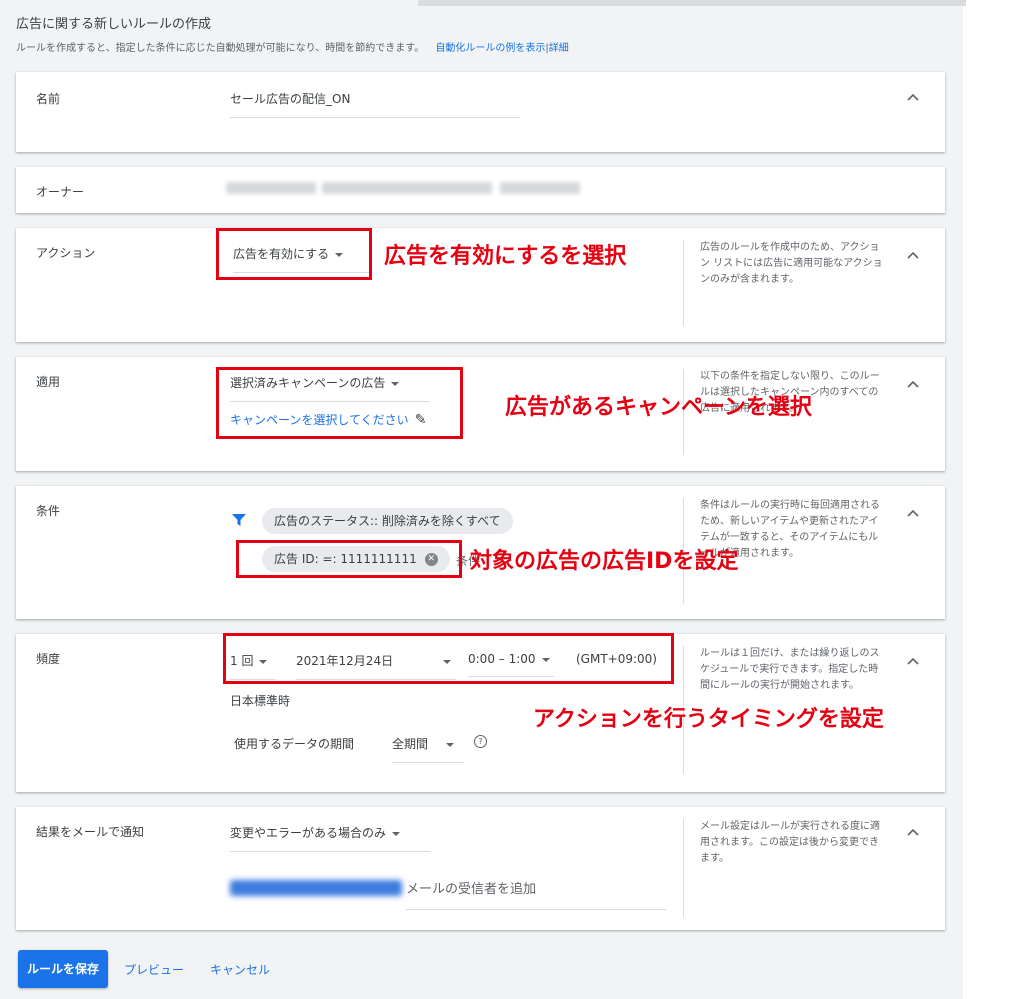 Image resolution: width=1024 pixels, height=999 pixels. What do you see at coordinates (387, 521) in the screenshot?
I see `status-chip: 広告のステータス:: 削除済みを除くすべて` at bounding box center [387, 521].